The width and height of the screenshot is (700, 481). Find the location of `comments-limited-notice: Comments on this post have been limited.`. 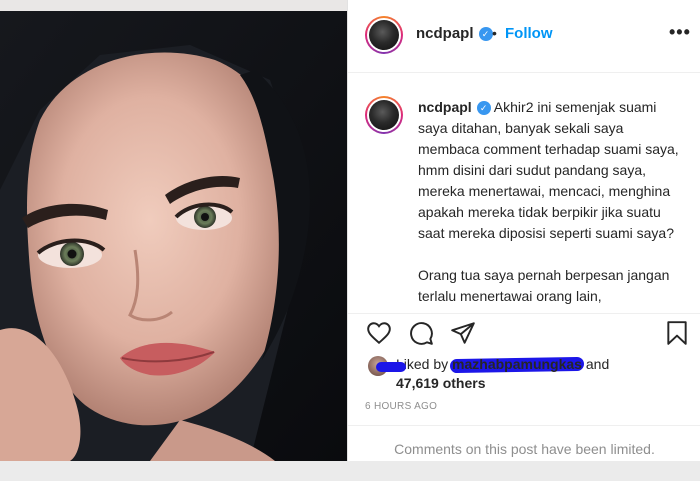

comments-limited-notice: Comments on this post have been limited. is located at coordinates (524, 449).